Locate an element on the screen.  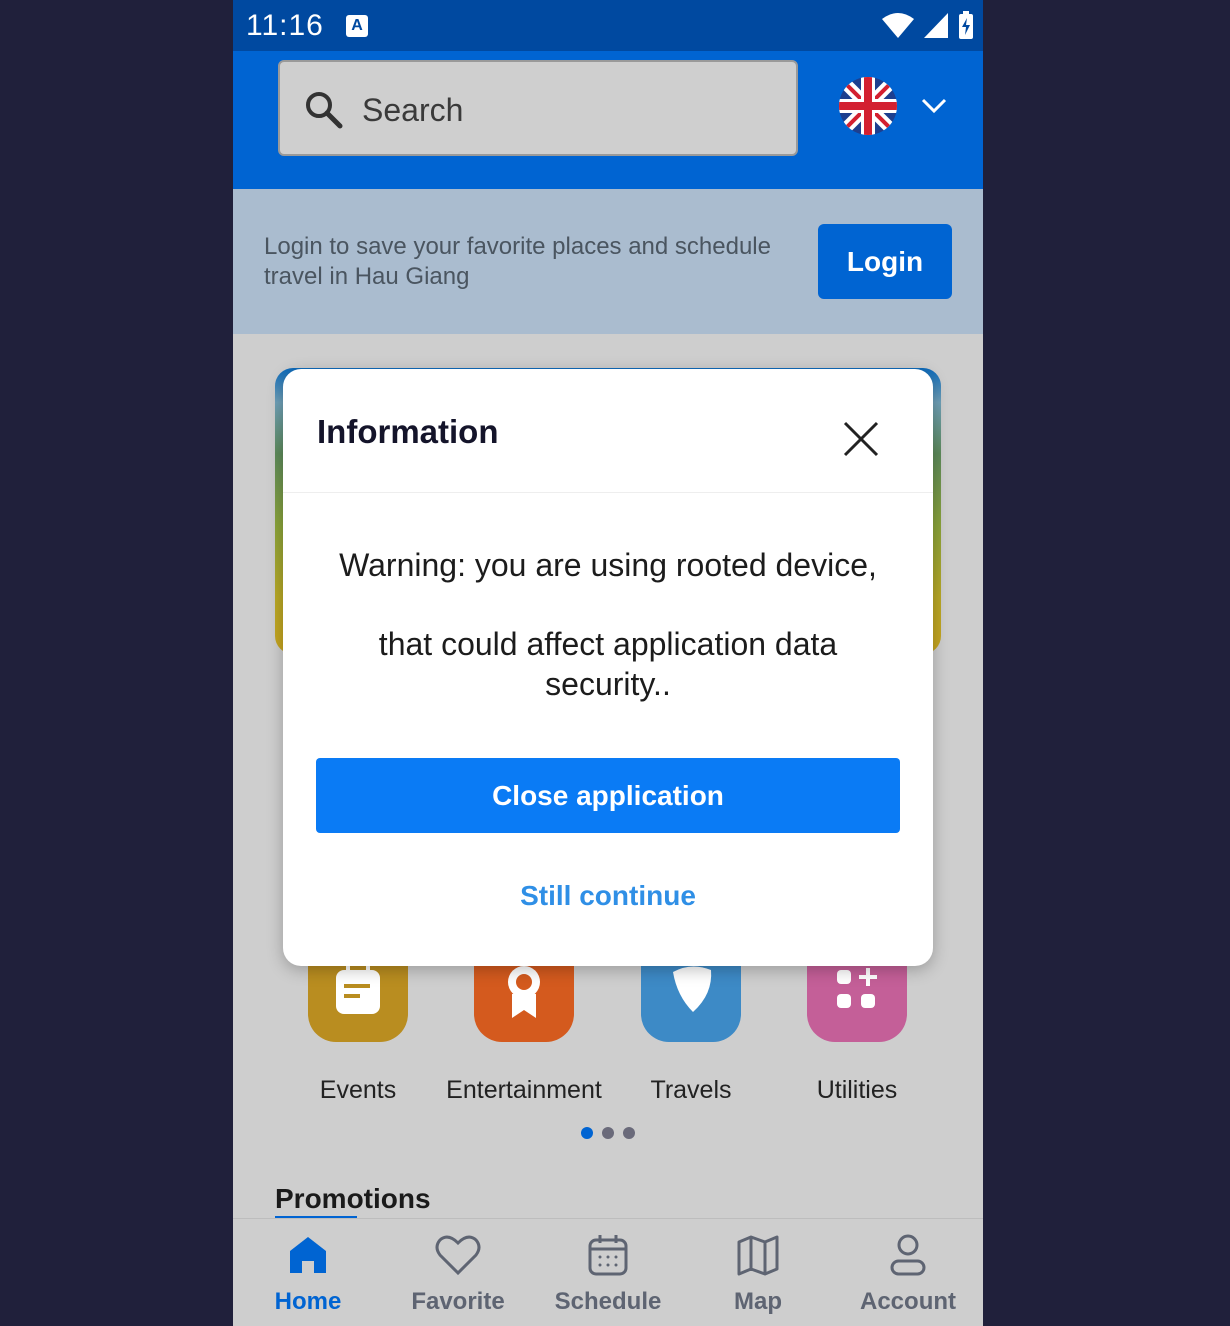
category-label: Events is located at coordinates (358, 1090).